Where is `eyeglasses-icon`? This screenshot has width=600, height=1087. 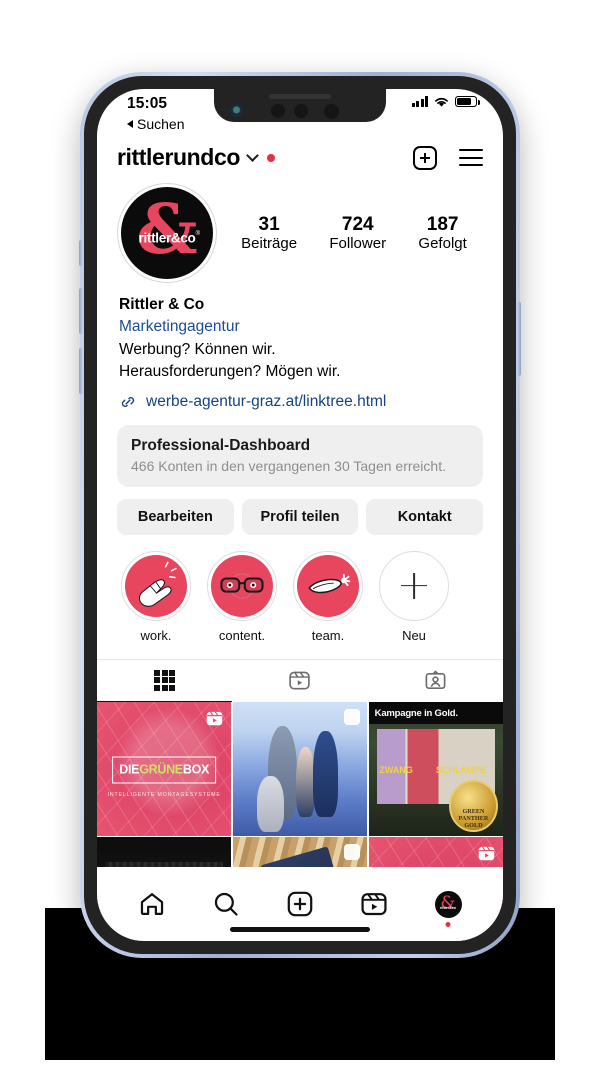 eyeglasses-icon is located at coordinates (242, 586).